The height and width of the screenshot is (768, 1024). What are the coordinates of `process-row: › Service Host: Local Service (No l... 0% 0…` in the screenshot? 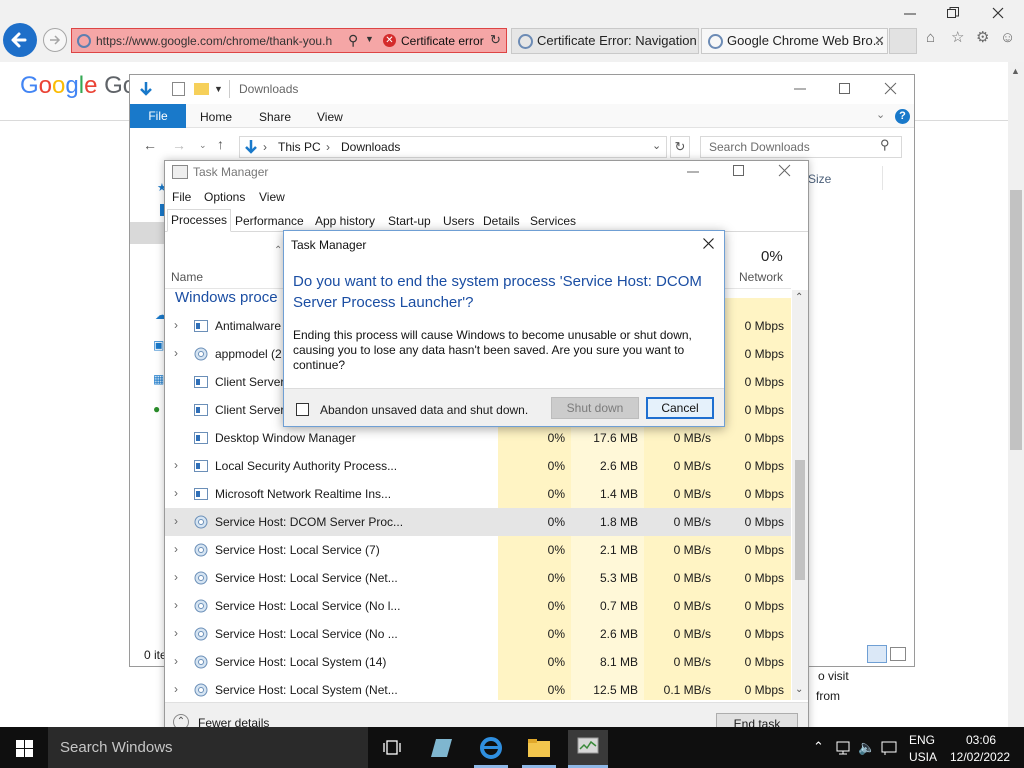 It's located at (478, 606).